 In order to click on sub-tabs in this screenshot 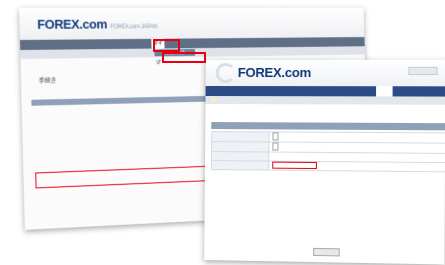, I will do `click(325, 100)`.